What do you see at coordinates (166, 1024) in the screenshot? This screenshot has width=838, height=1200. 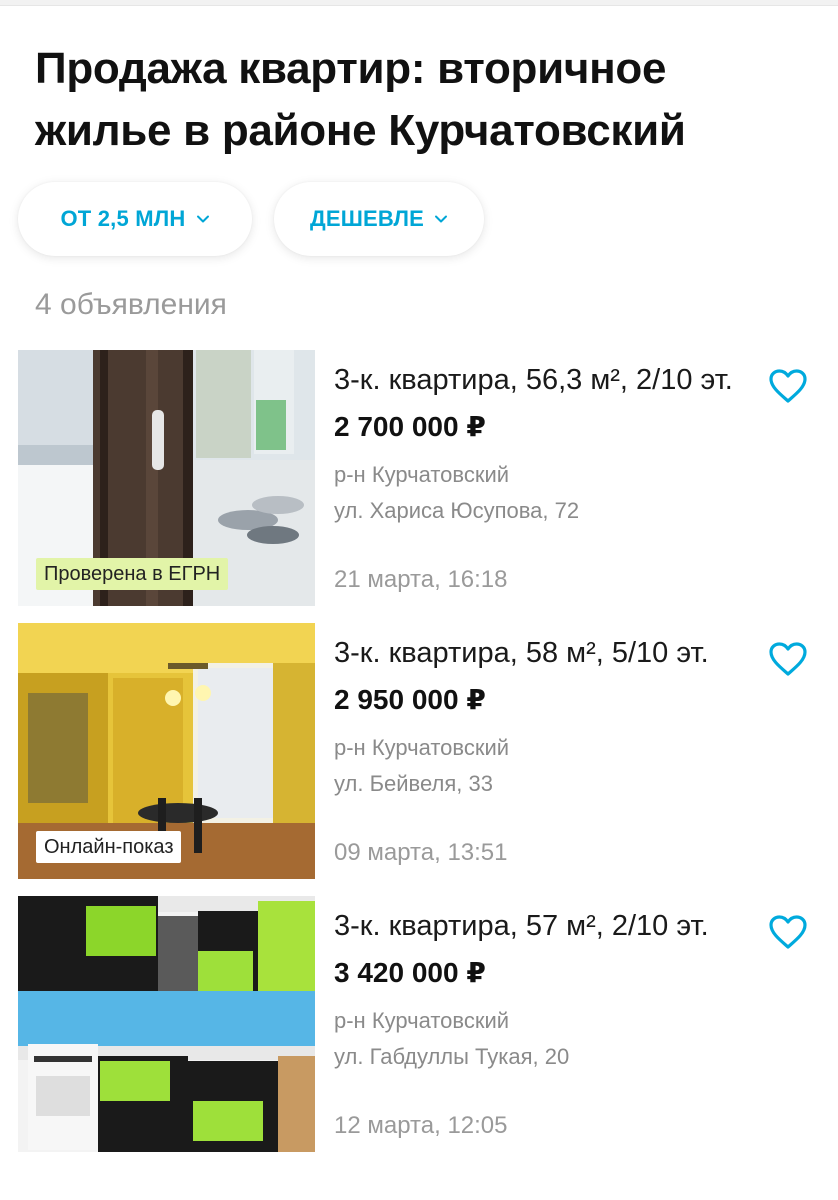 I see `listing-photo` at bounding box center [166, 1024].